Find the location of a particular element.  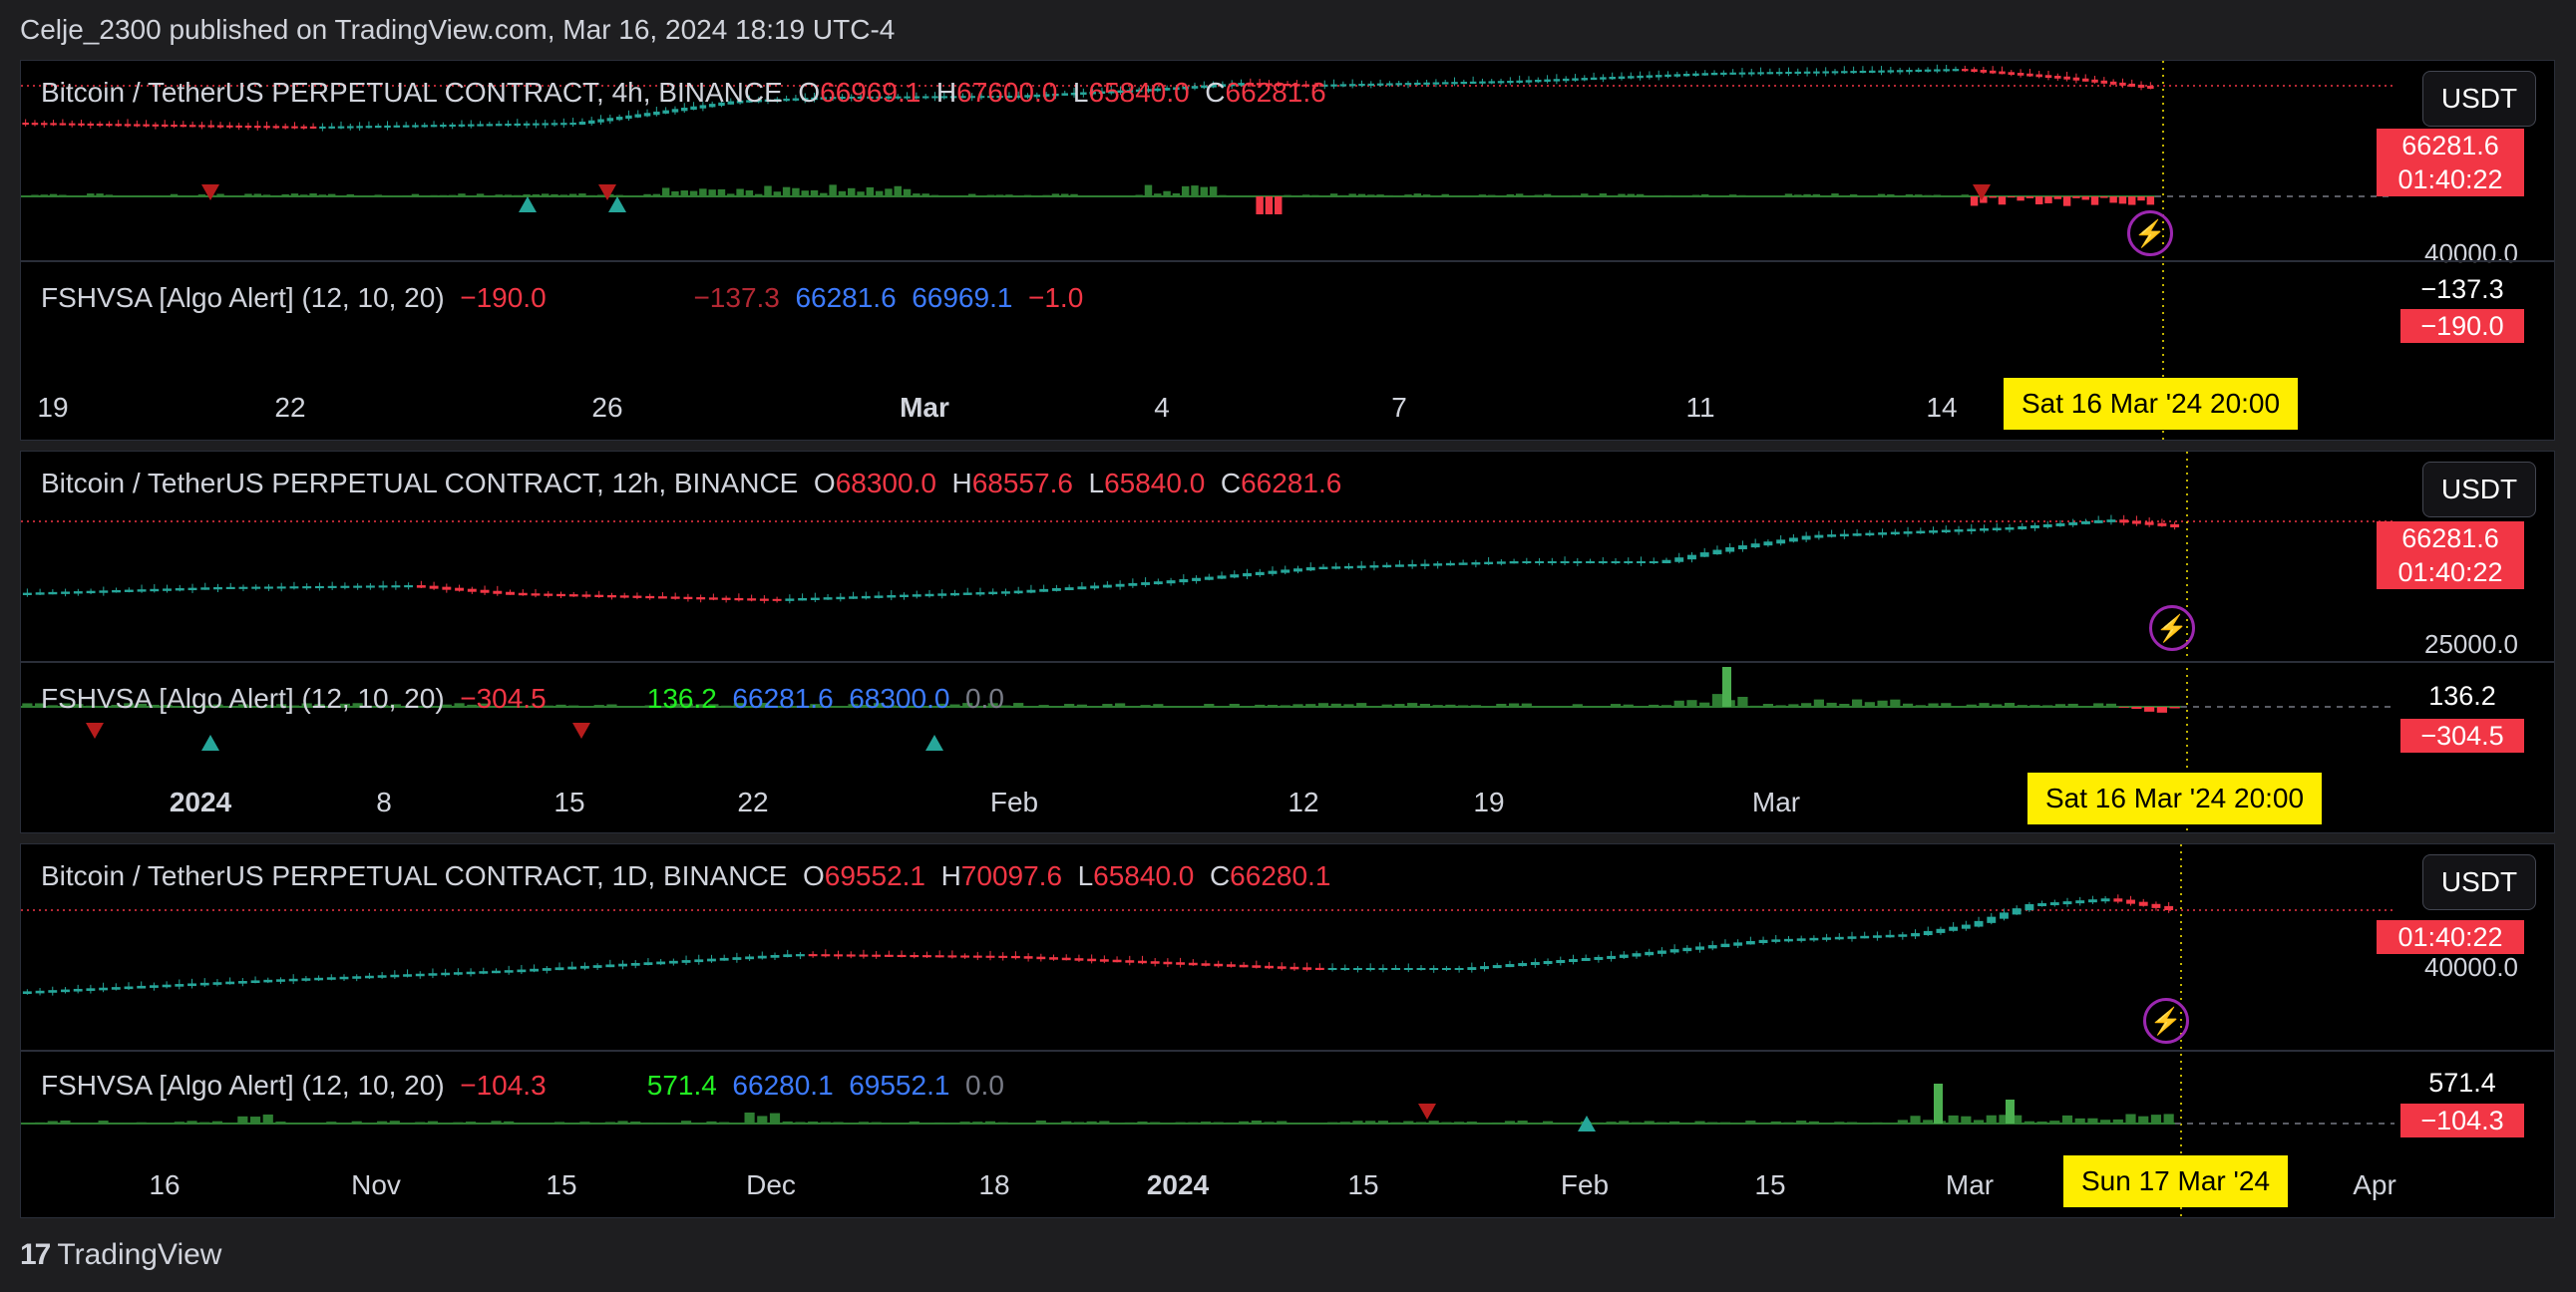

time-axis-label: 14 is located at coordinates (1942, 407).